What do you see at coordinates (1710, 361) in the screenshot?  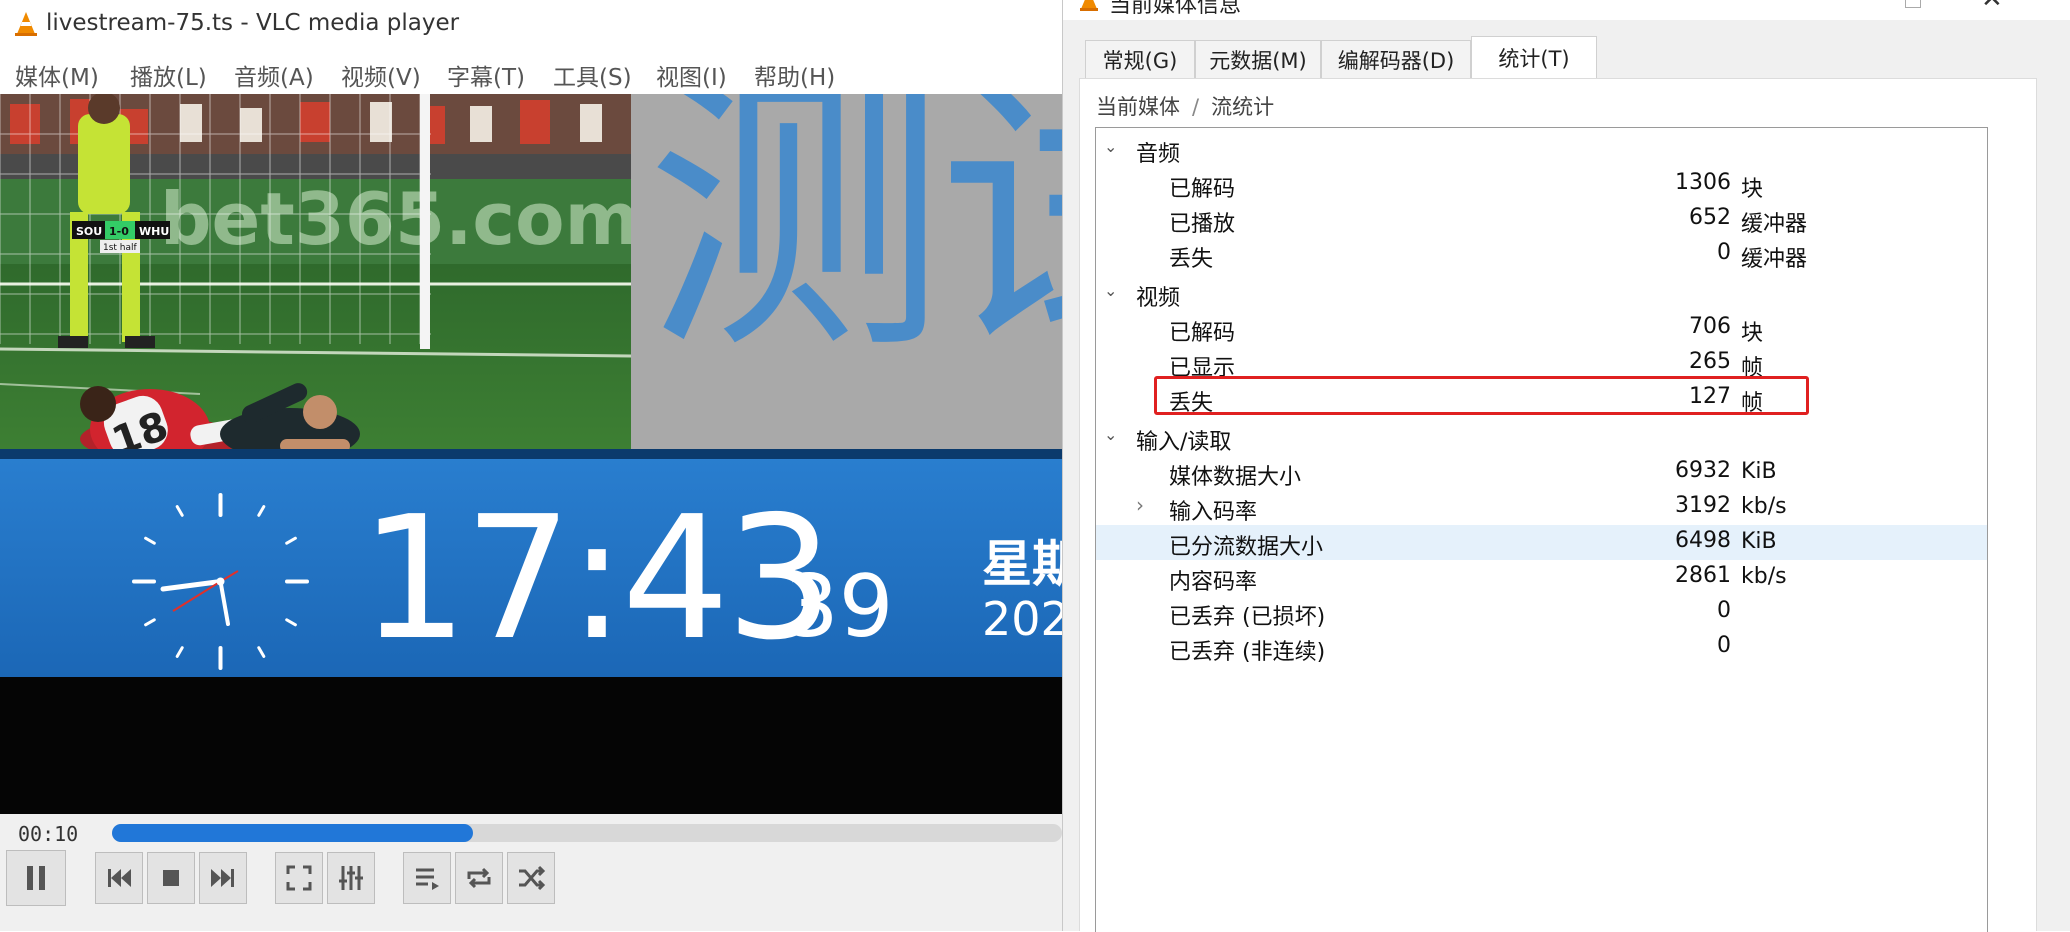 I see `stat-value: 265` at bounding box center [1710, 361].